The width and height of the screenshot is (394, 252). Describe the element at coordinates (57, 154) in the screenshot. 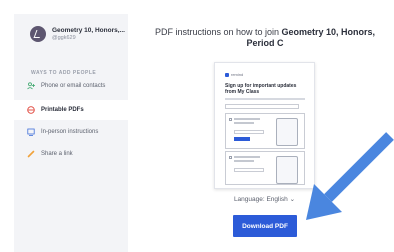

I see `sidebar-item-label: Share a link` at that location.